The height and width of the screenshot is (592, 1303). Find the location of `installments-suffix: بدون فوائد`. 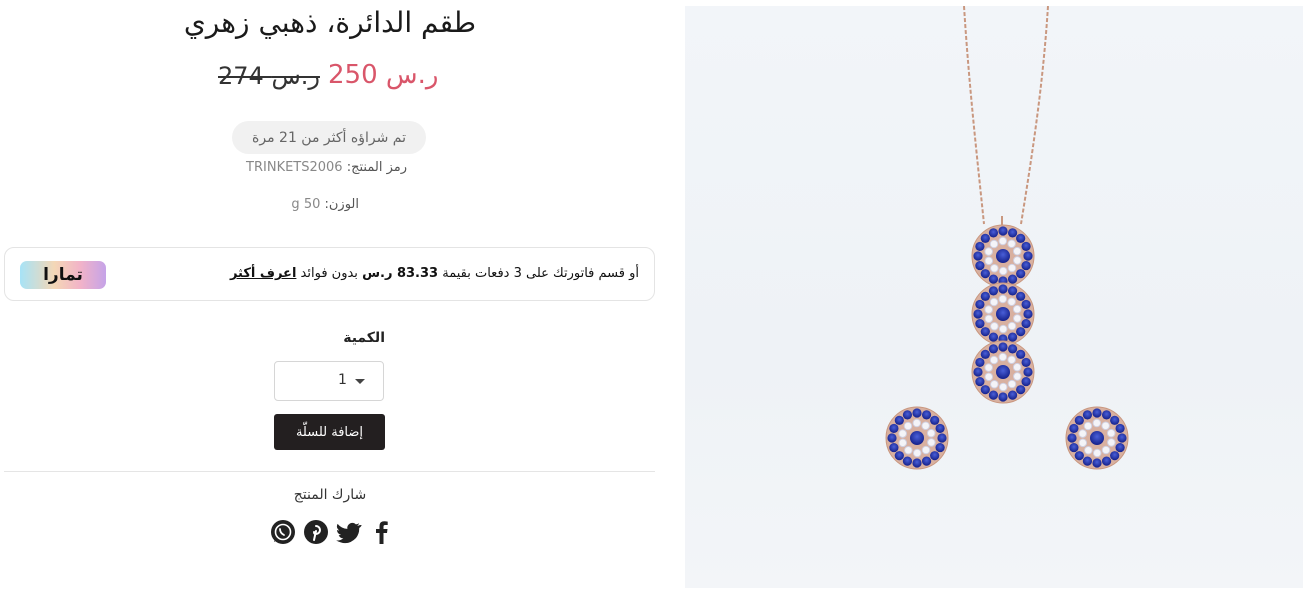

installments-suffix: بدون فوائد is located at coordinates (329, 273).